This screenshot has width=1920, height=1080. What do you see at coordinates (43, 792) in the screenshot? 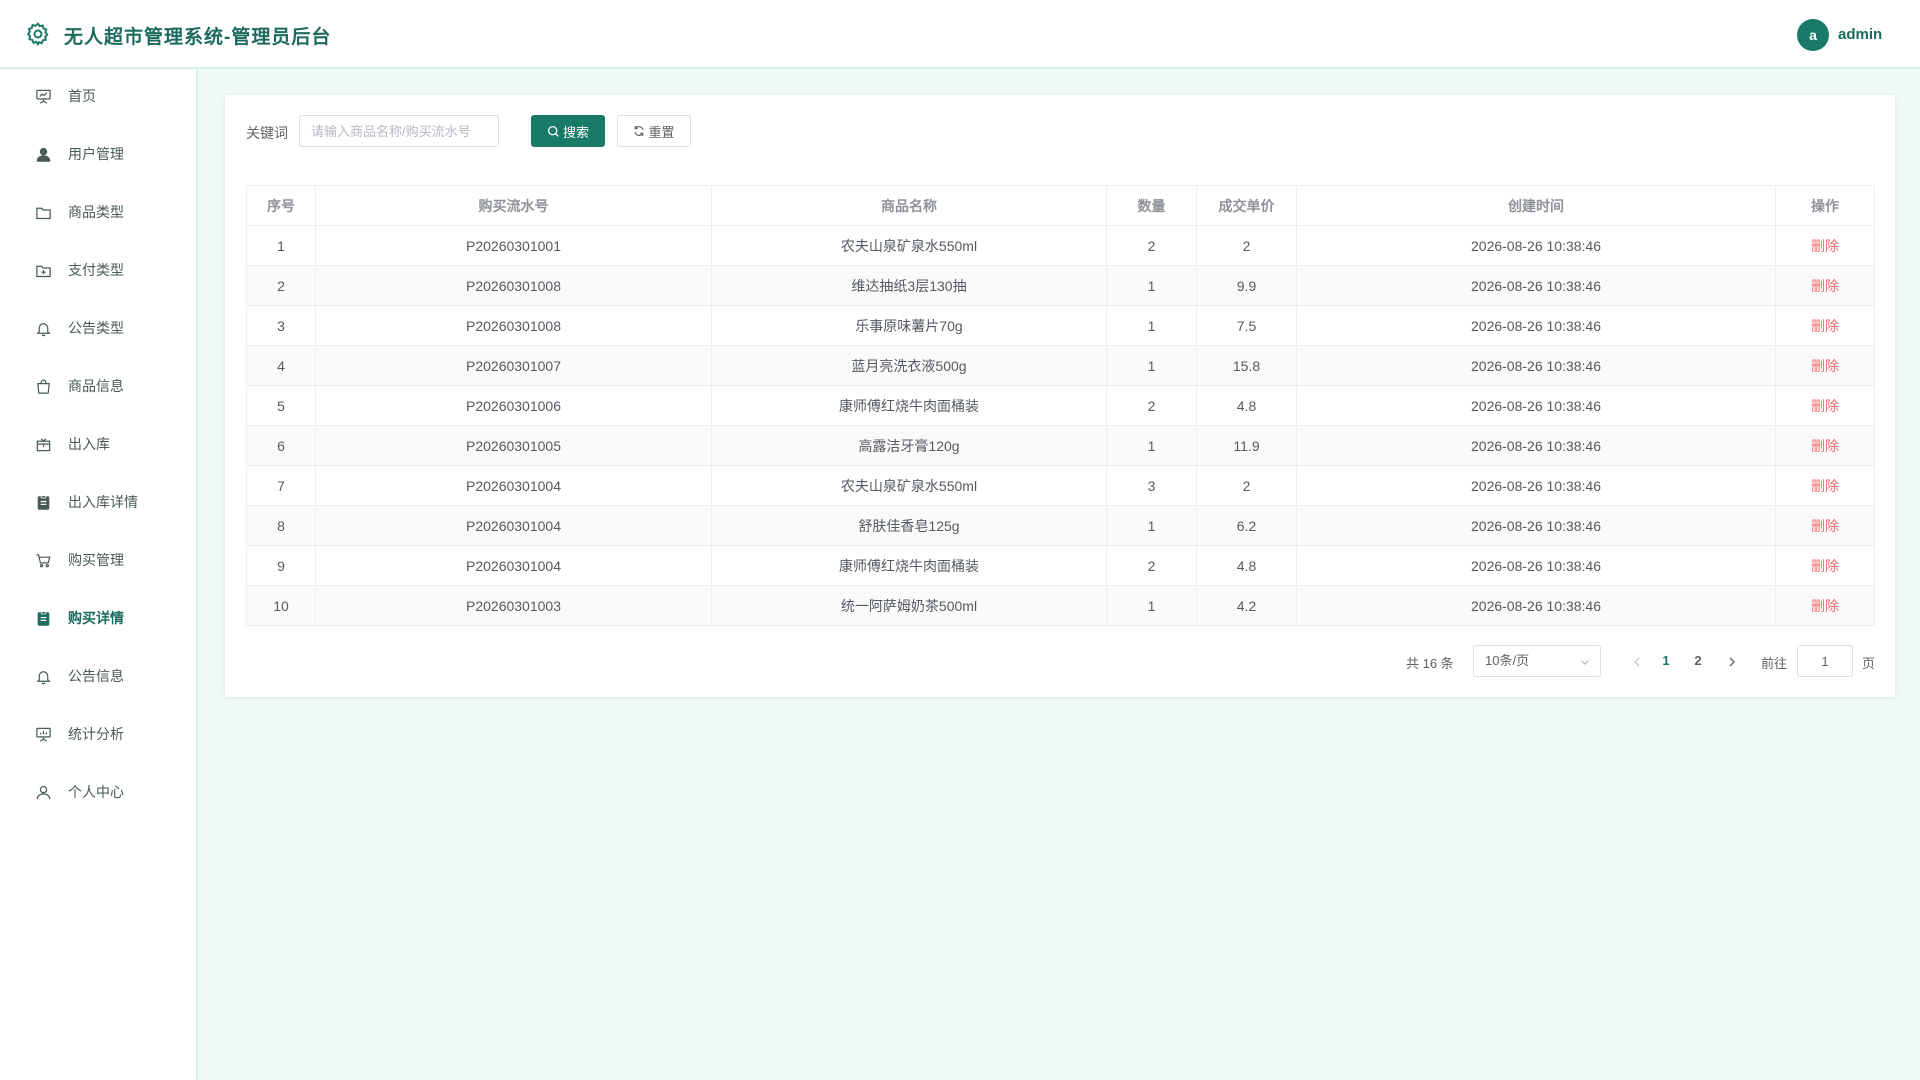
I see `user-icon` at bounding box center [43, 792].